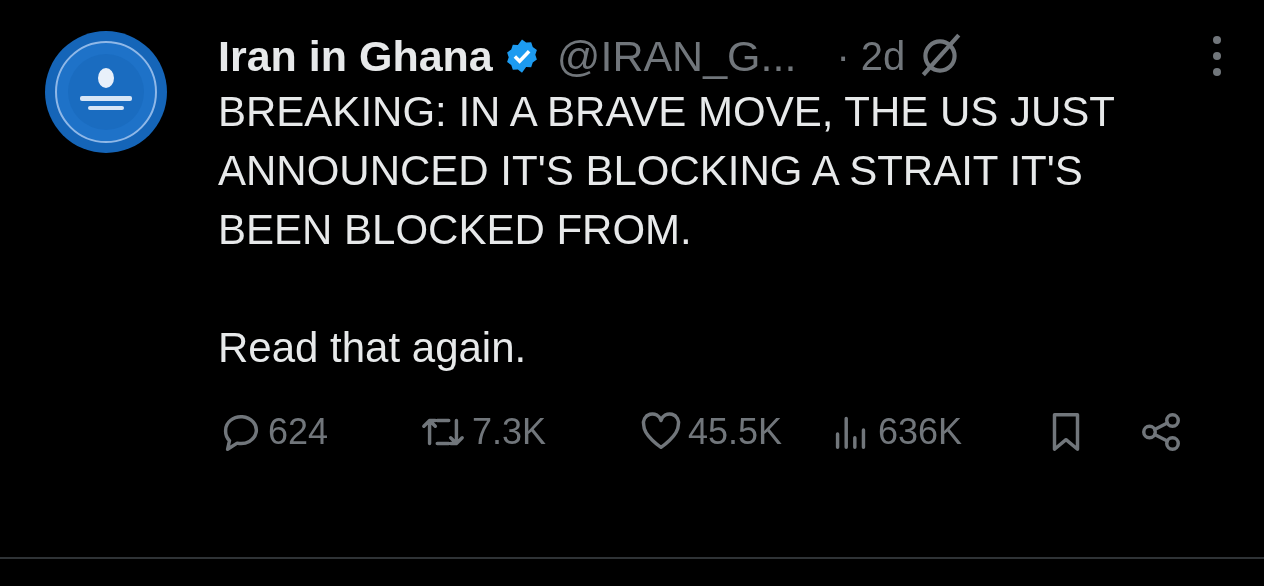 This screenshot has height=586, width=1264. What do you see at coordinates (355, 56) in the screenshot?
I see `author-name: Iran in Ghana` at bounding box center [355, 56].